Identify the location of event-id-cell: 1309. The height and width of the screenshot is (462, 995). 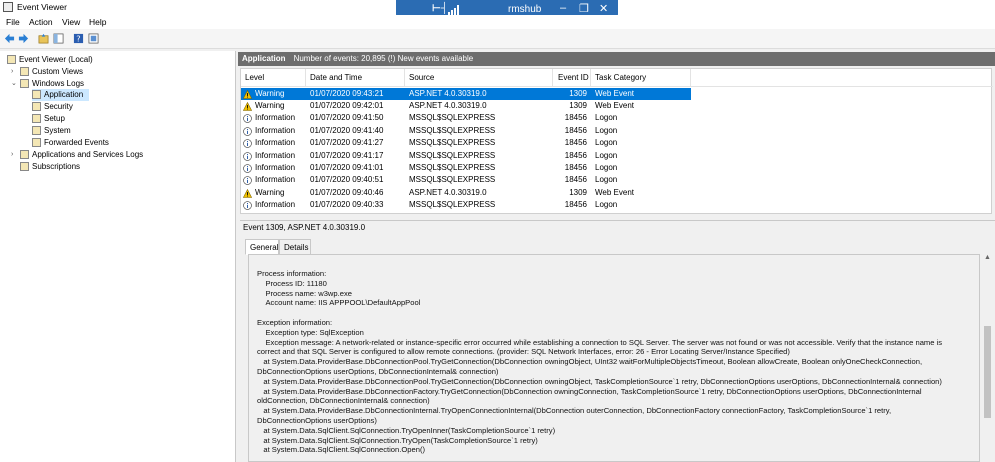
(578, 93).